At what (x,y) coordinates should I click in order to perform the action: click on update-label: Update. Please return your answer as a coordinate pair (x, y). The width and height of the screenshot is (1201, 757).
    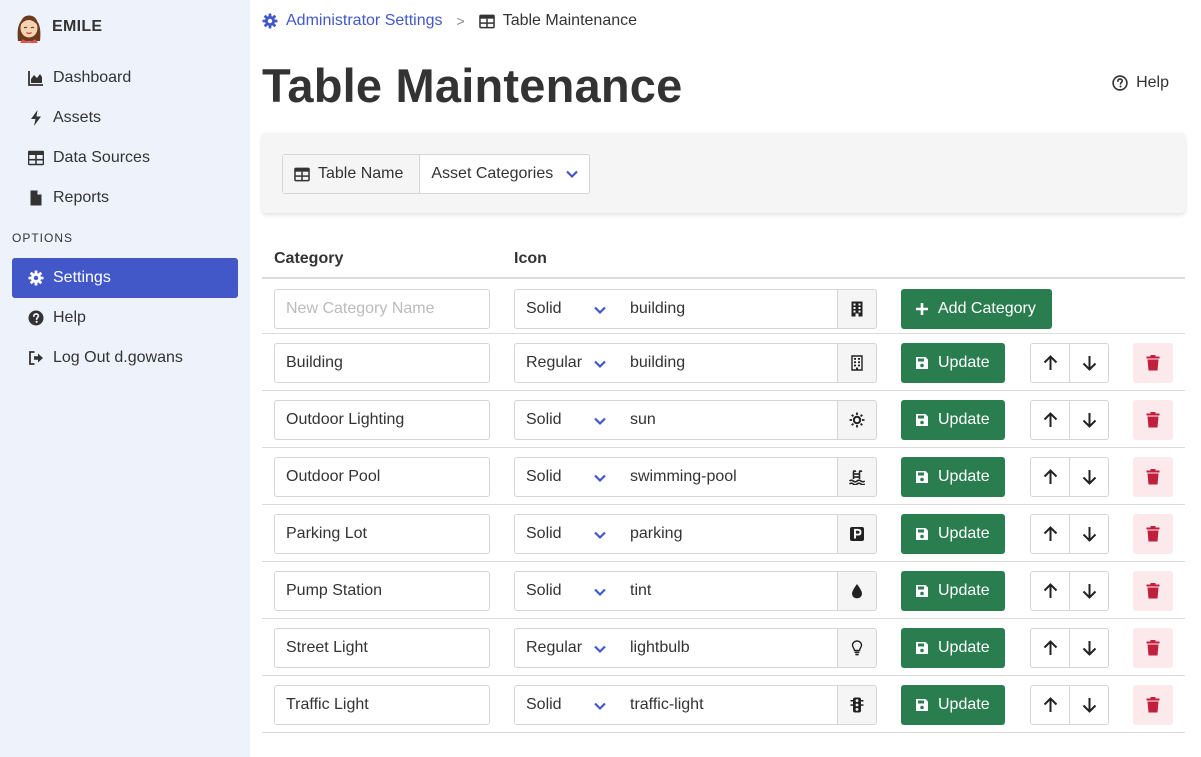
    Looking at the image, I should click on (964, 647).